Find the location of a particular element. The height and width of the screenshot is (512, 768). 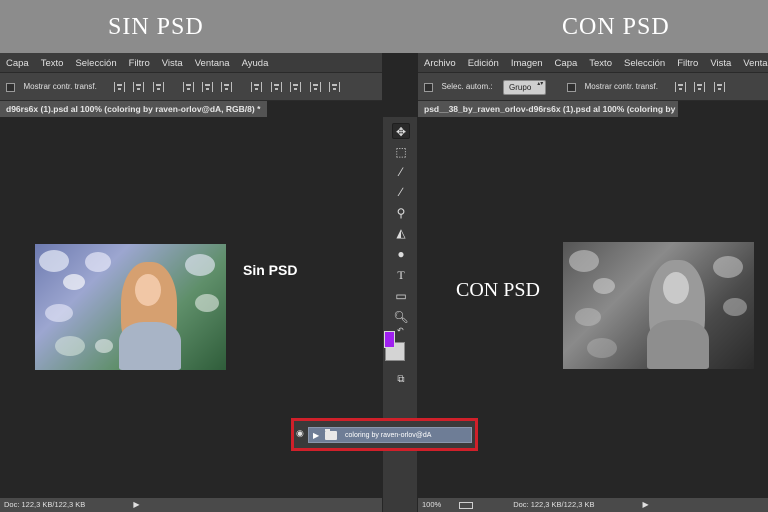

expand-arrow-icon: ▶ is located at coordinates (316, 435).